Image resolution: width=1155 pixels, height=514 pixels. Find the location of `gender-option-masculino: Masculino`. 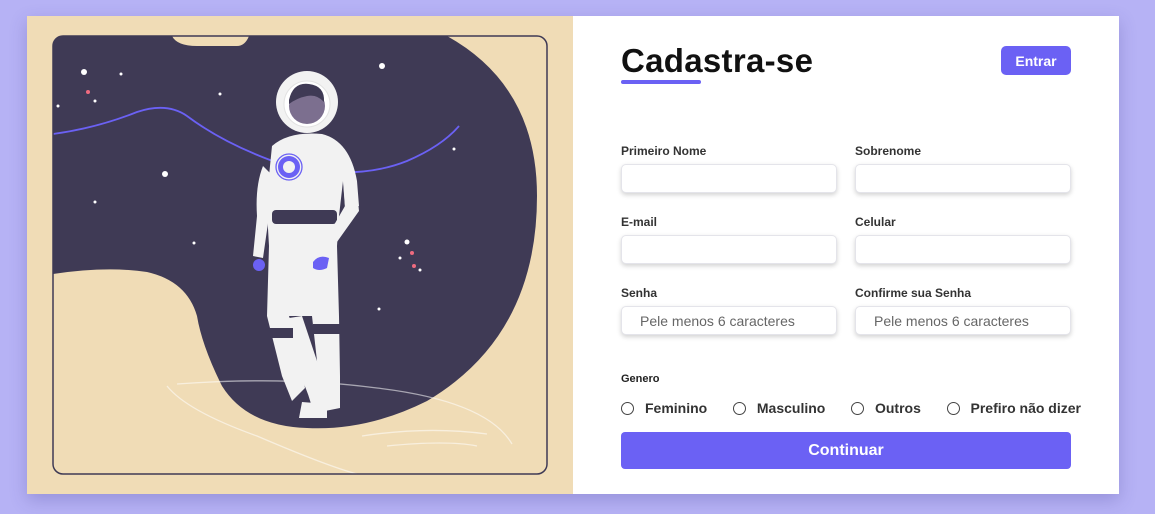

gender-option-masculino: Masculino is located at coordinates (779, 408).